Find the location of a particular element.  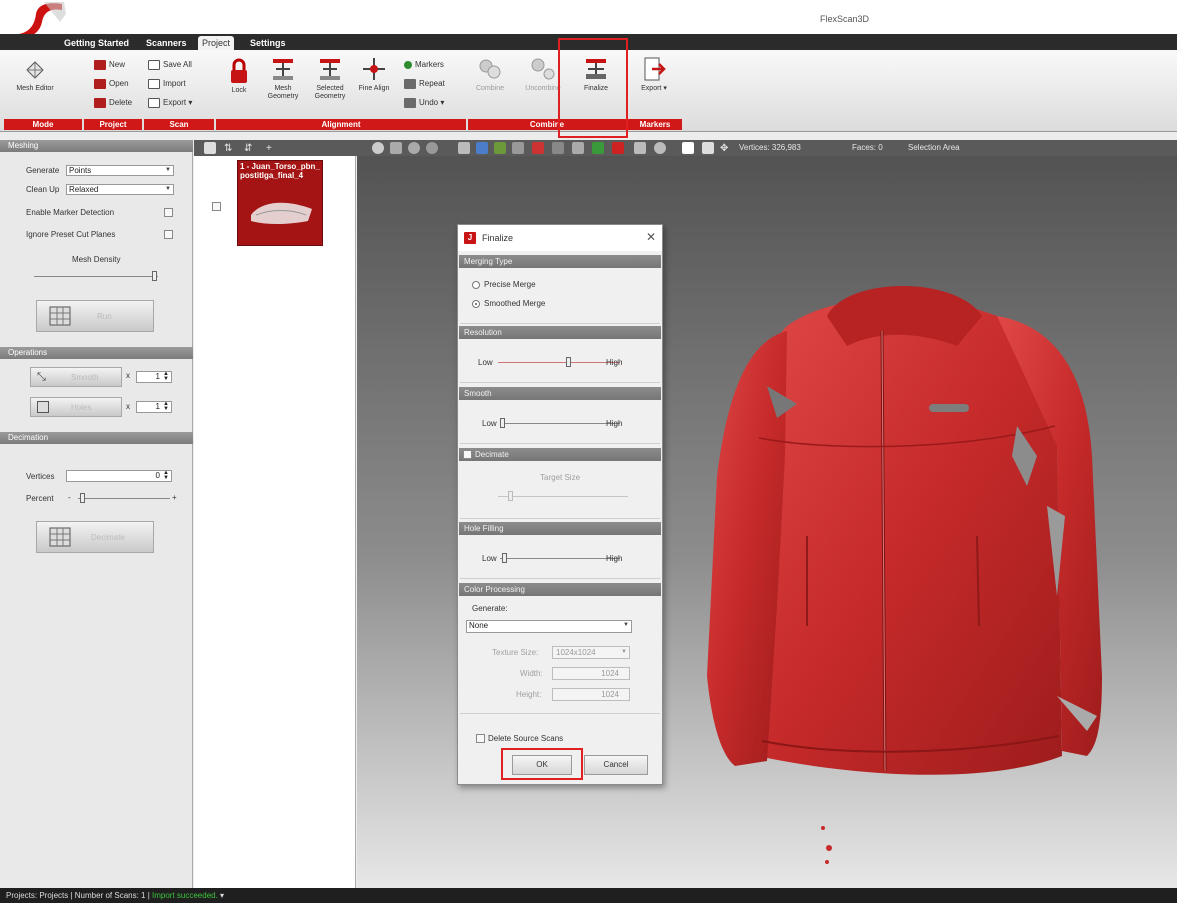

rect-select-icon is located at coordinates (688, 148).